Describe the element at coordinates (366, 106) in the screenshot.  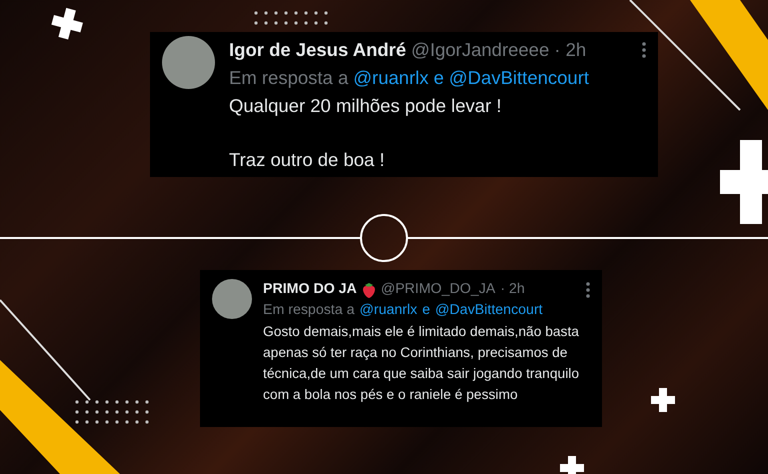
I see `post-text: Qualquer 20 milhões pode levar !` at that location.